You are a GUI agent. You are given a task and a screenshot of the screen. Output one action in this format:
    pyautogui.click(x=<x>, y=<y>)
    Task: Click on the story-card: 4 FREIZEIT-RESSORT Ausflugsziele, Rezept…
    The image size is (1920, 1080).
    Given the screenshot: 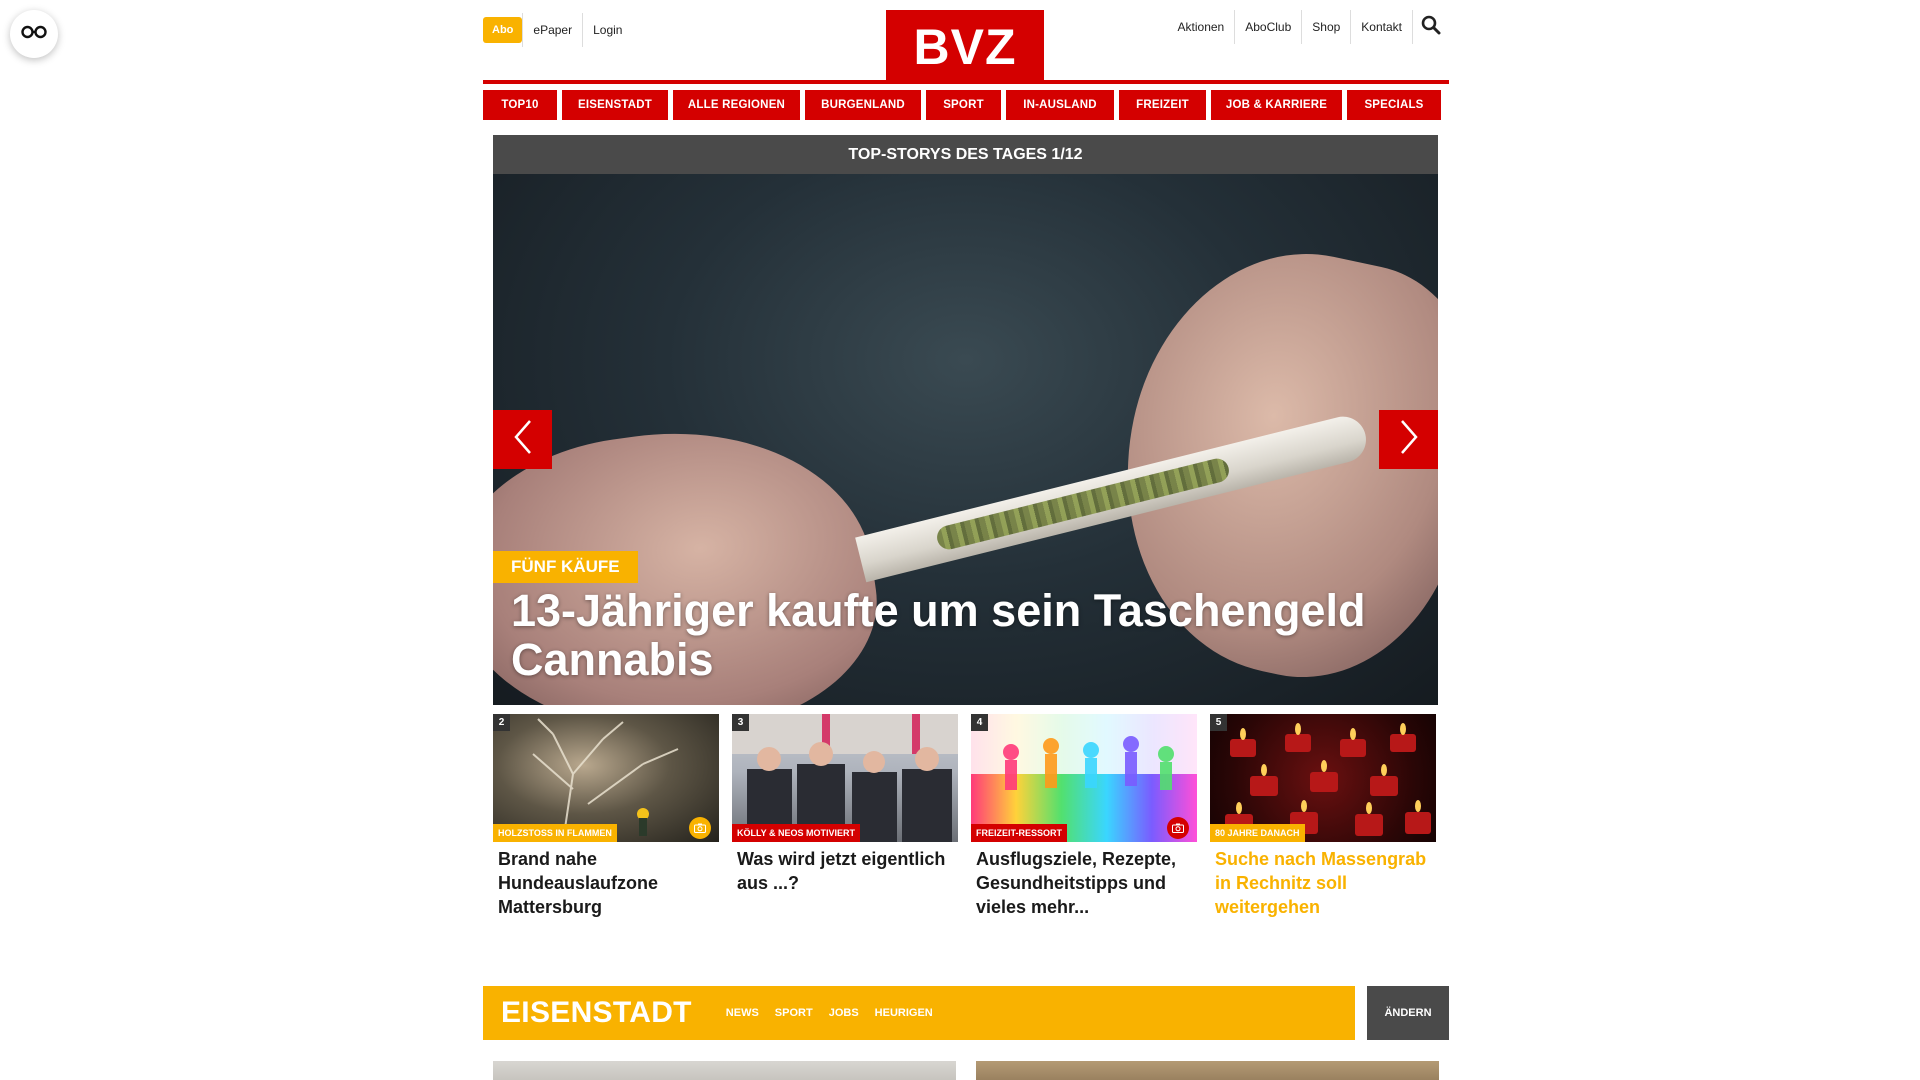 What is the action you would take?
    pyautogui.click(x=1084, y=816)
    